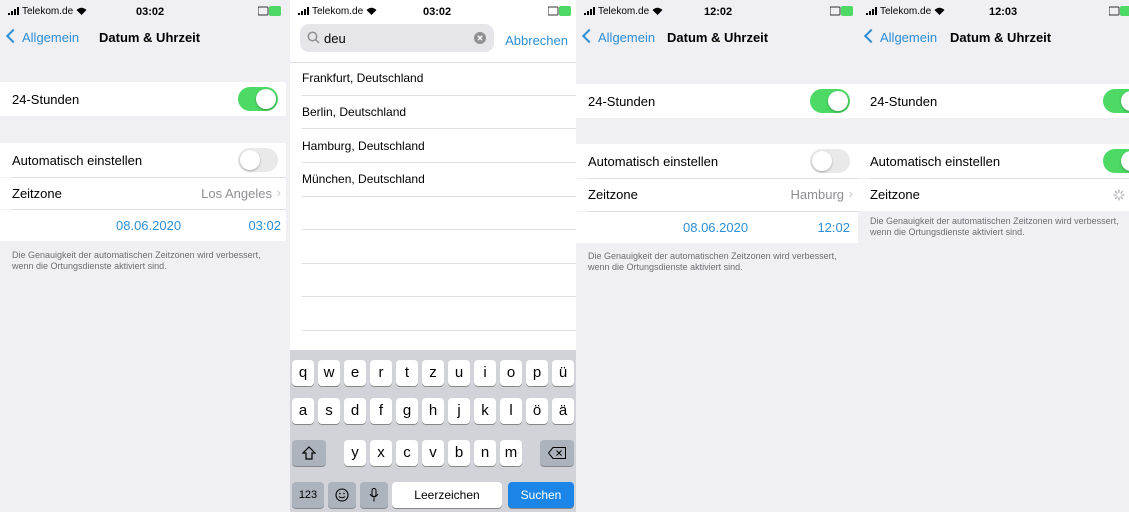  I want to click on key: r, so click(381, 373).